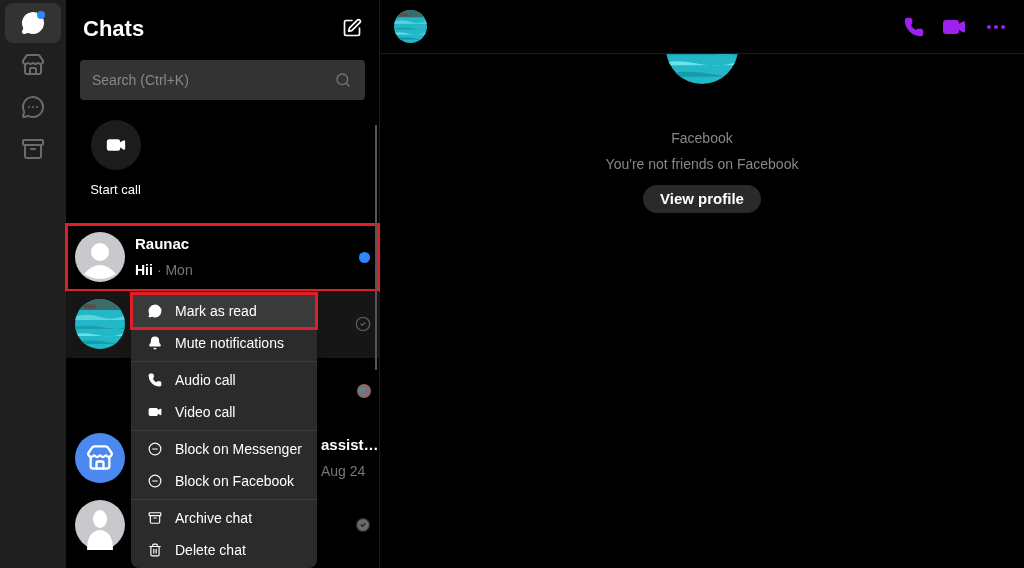 The height and width of the screenshot is (568, 1024). What do you see at coordinates (224, 343) in the screenshot?
I see `menu-item: Mute notifications` at bounding box center [224, 343].